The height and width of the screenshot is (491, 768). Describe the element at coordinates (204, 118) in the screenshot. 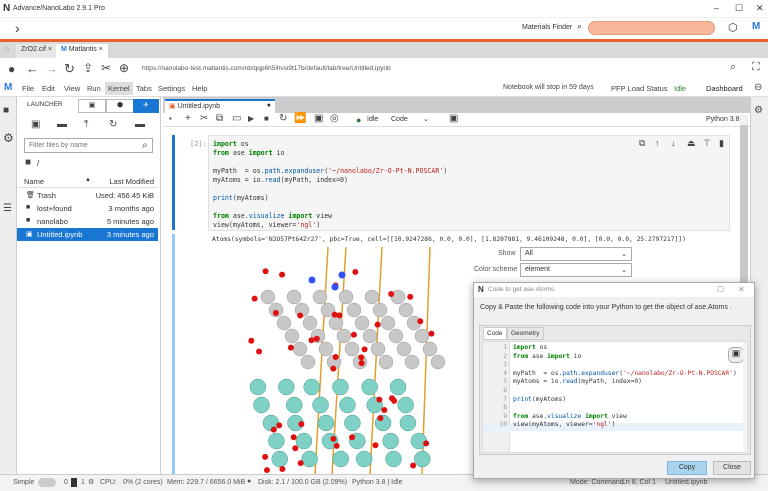

I see `cut-icon: ✂` at that location.